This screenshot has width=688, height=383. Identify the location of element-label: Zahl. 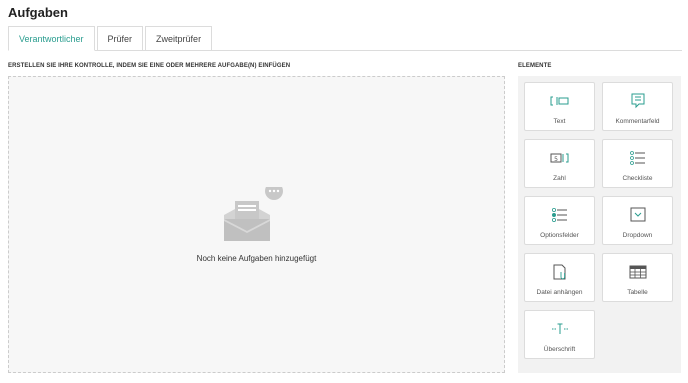
(559, 178).